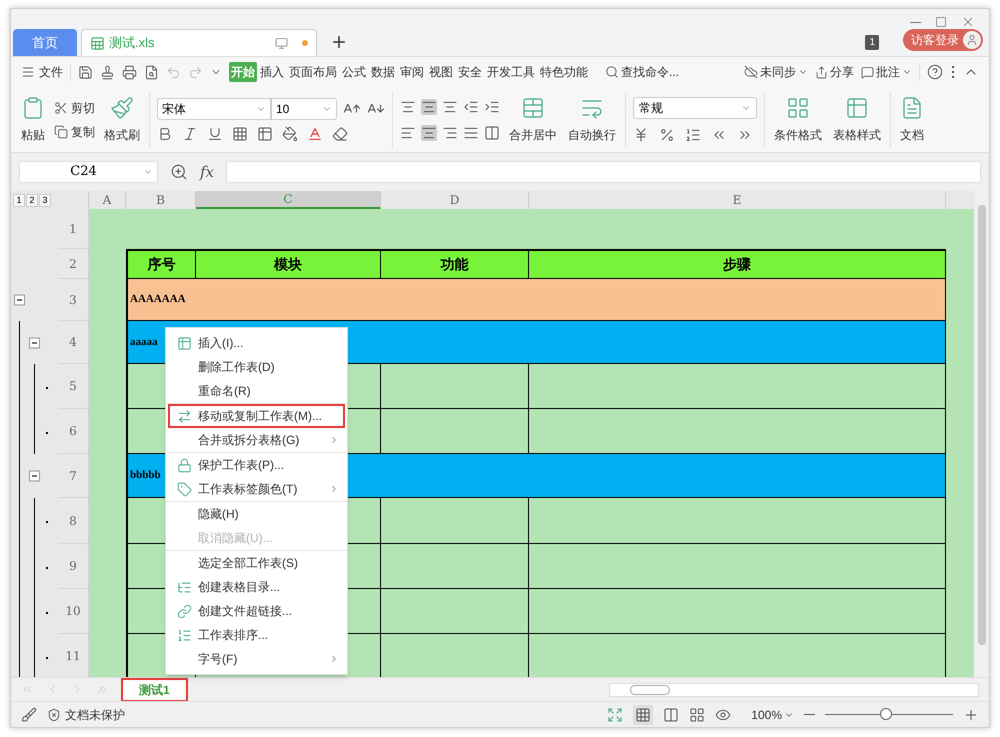  What do you see at coordinates (88, 172) in the screenshot?
I see `name-box: C24` at bounding box center [88, 172].